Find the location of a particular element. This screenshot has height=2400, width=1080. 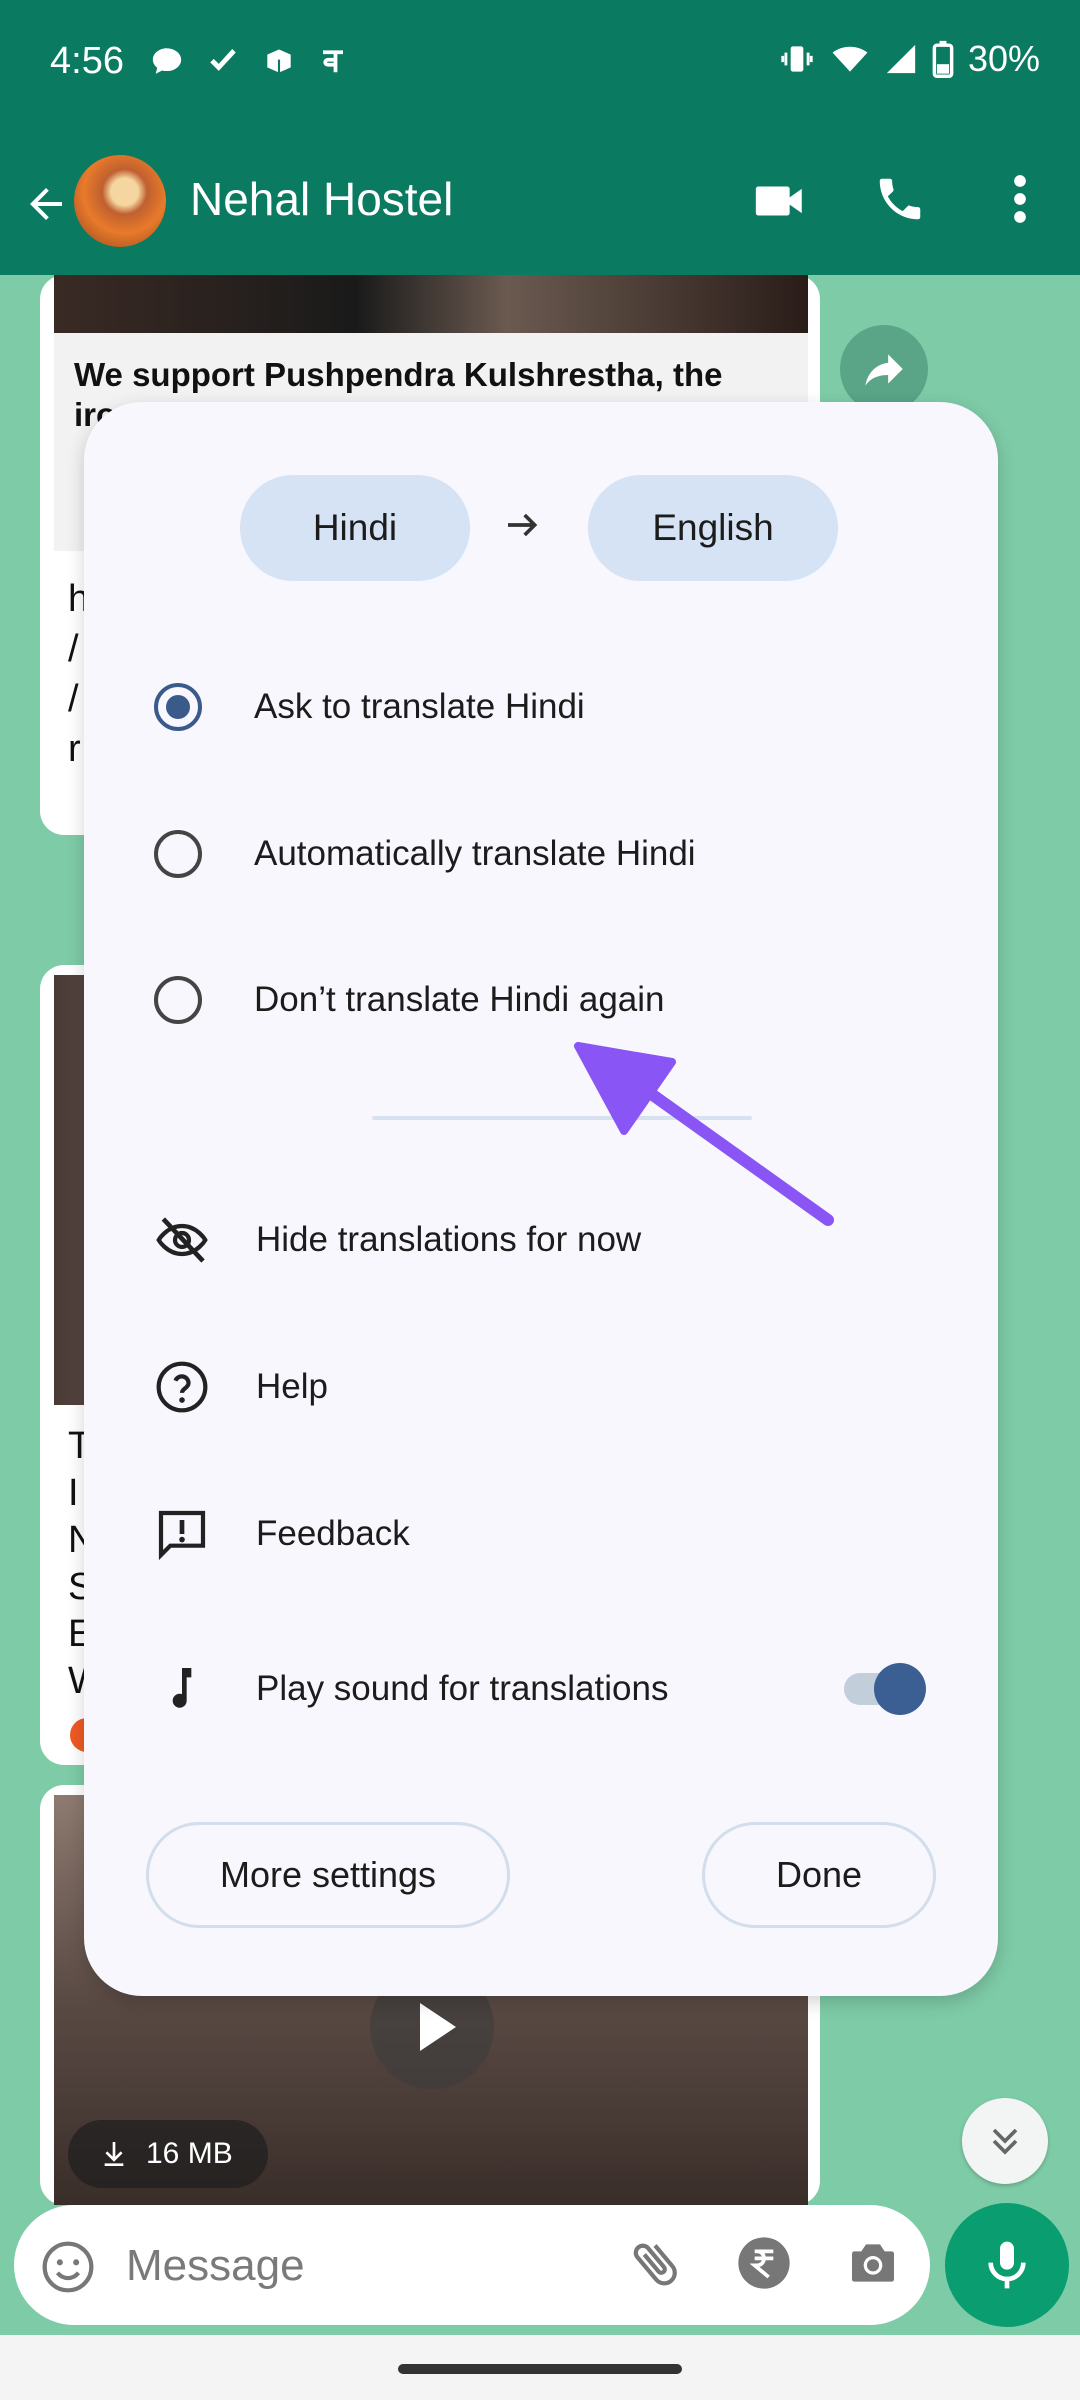

option-auto-translate: Automatically translate Hindi is located at coordinates (544, 854).